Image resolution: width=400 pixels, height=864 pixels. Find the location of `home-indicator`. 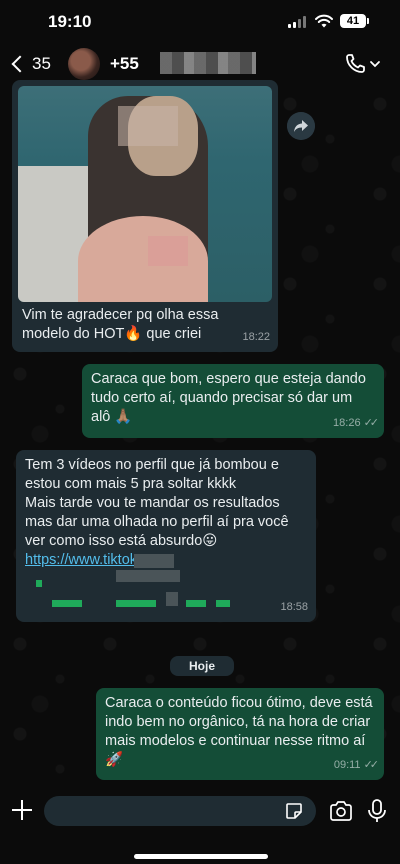

home-indicator is located at coordinates (201, 856).